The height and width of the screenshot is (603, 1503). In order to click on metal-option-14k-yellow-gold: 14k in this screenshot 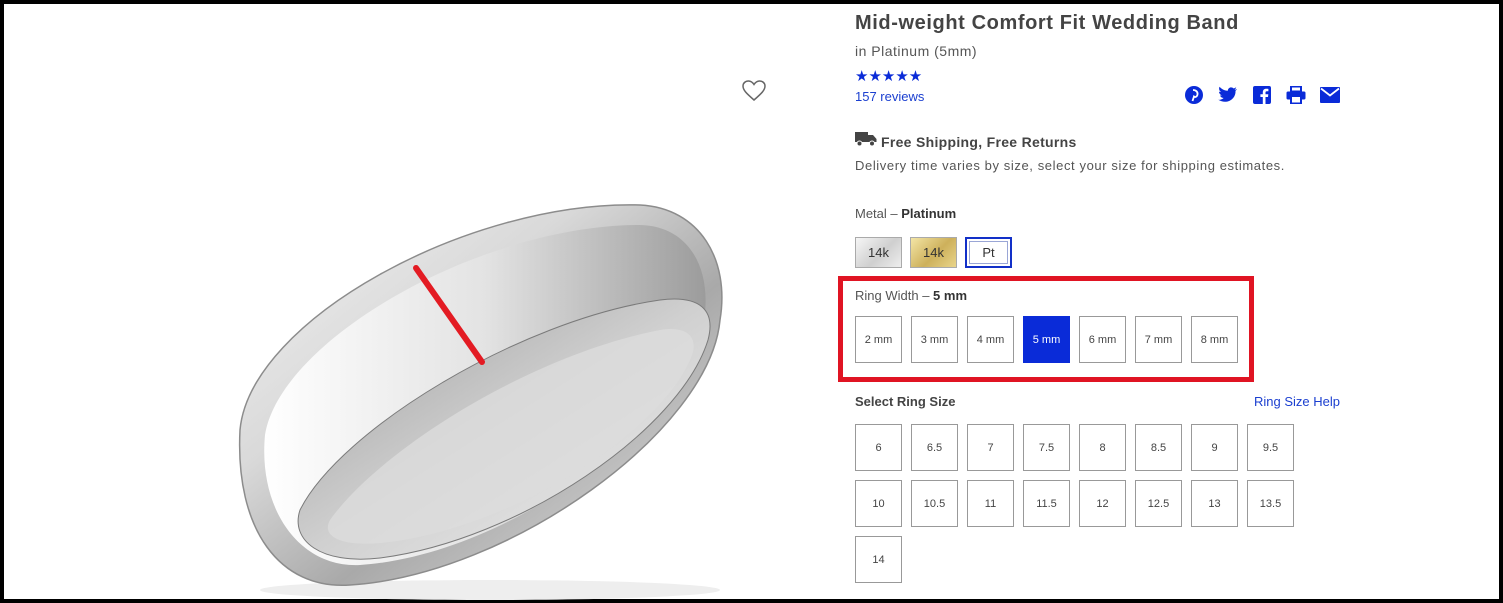, I will do `click(933, 252)`.